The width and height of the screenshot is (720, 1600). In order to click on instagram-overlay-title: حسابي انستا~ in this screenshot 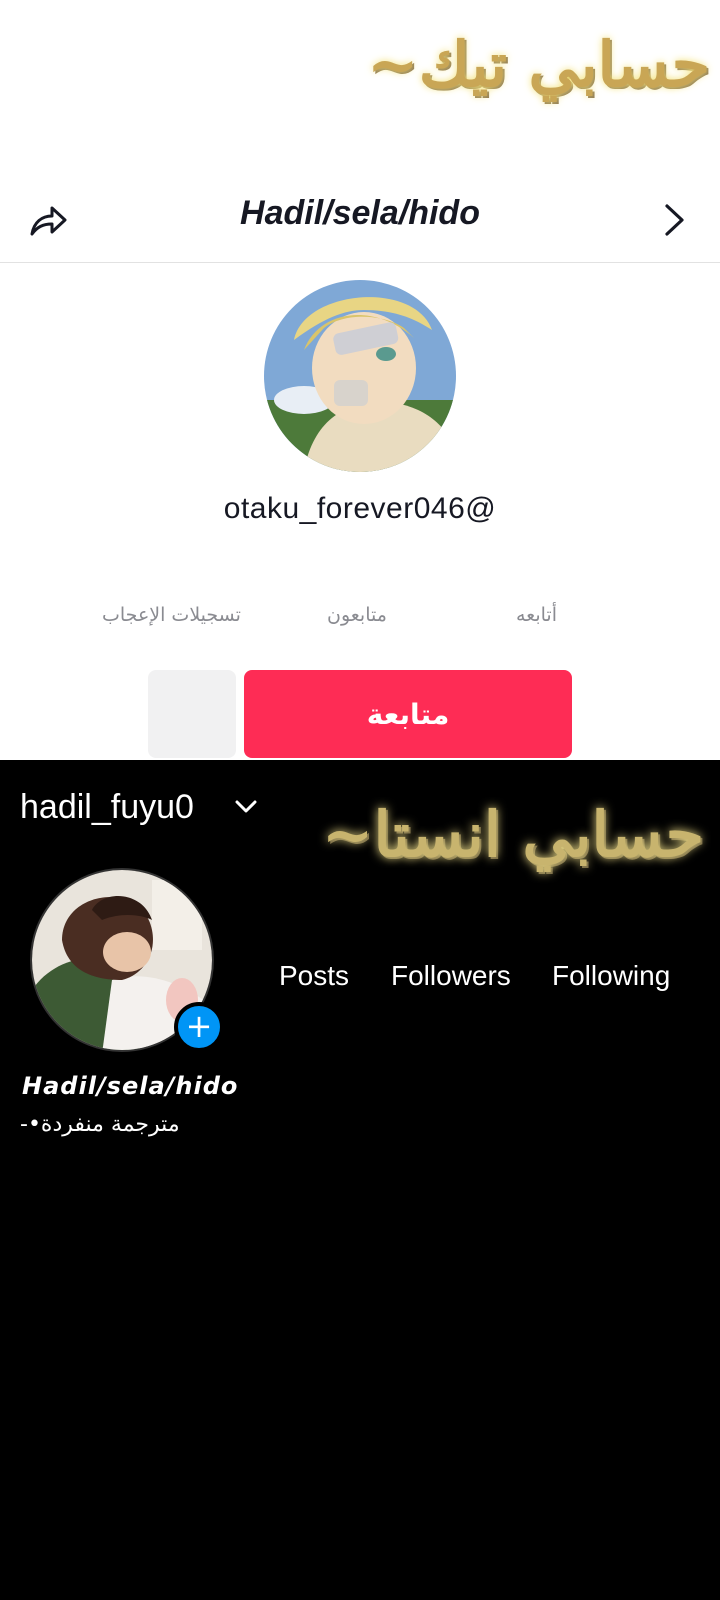, I will do `click(512, 834)`.